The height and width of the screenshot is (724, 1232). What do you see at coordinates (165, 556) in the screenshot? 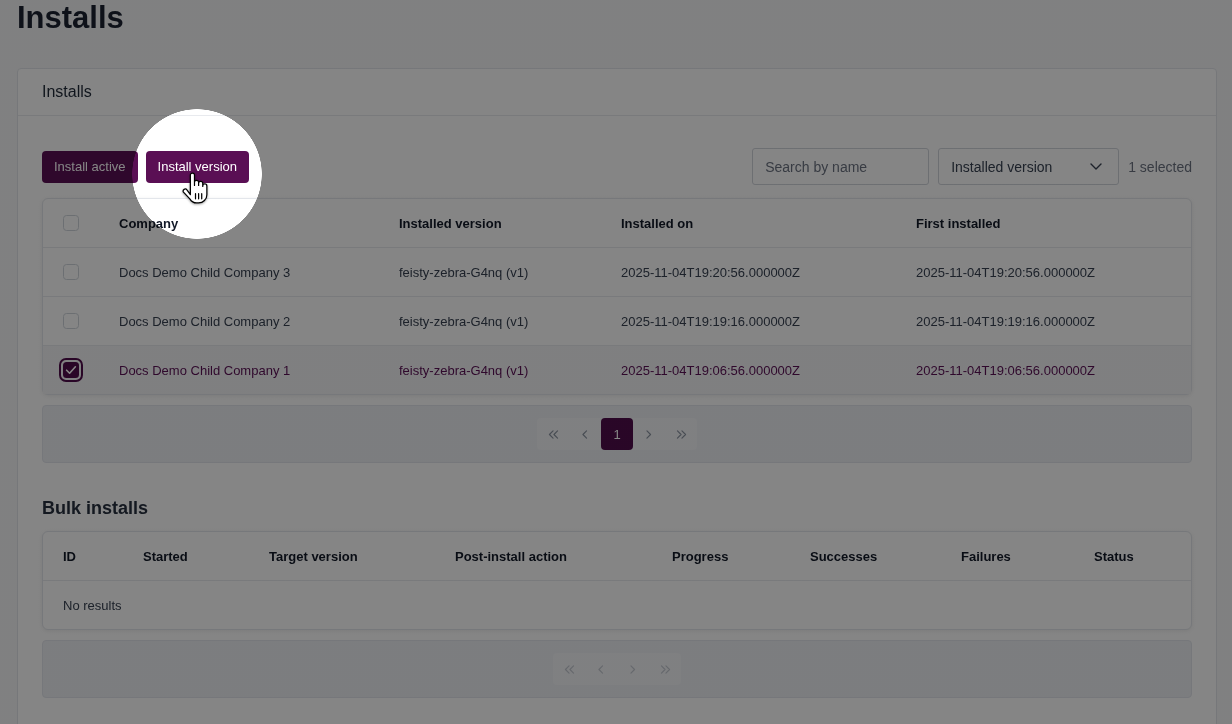
I see `column-header: Started` at bounding box center [165, 556].